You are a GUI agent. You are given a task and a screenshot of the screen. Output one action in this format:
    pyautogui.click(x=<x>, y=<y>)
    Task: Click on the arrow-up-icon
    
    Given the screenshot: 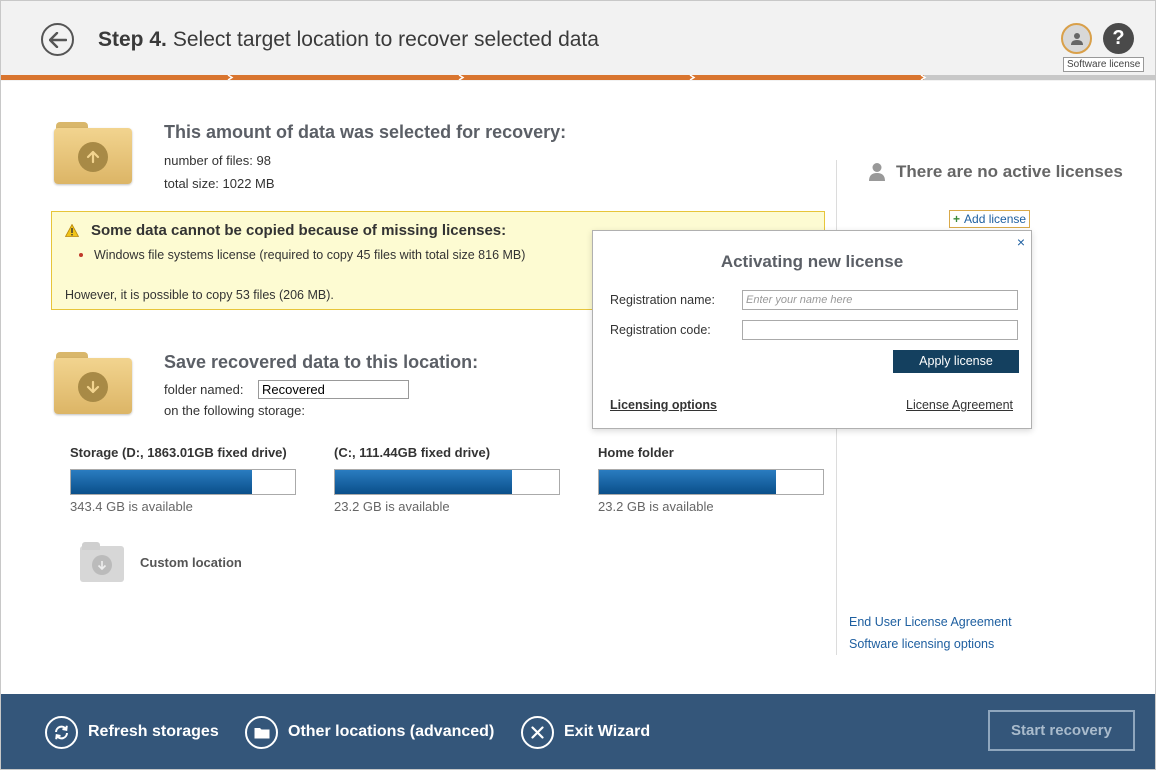 What is the action you would take?
    pyautogui.click(x=93, y=157)
    